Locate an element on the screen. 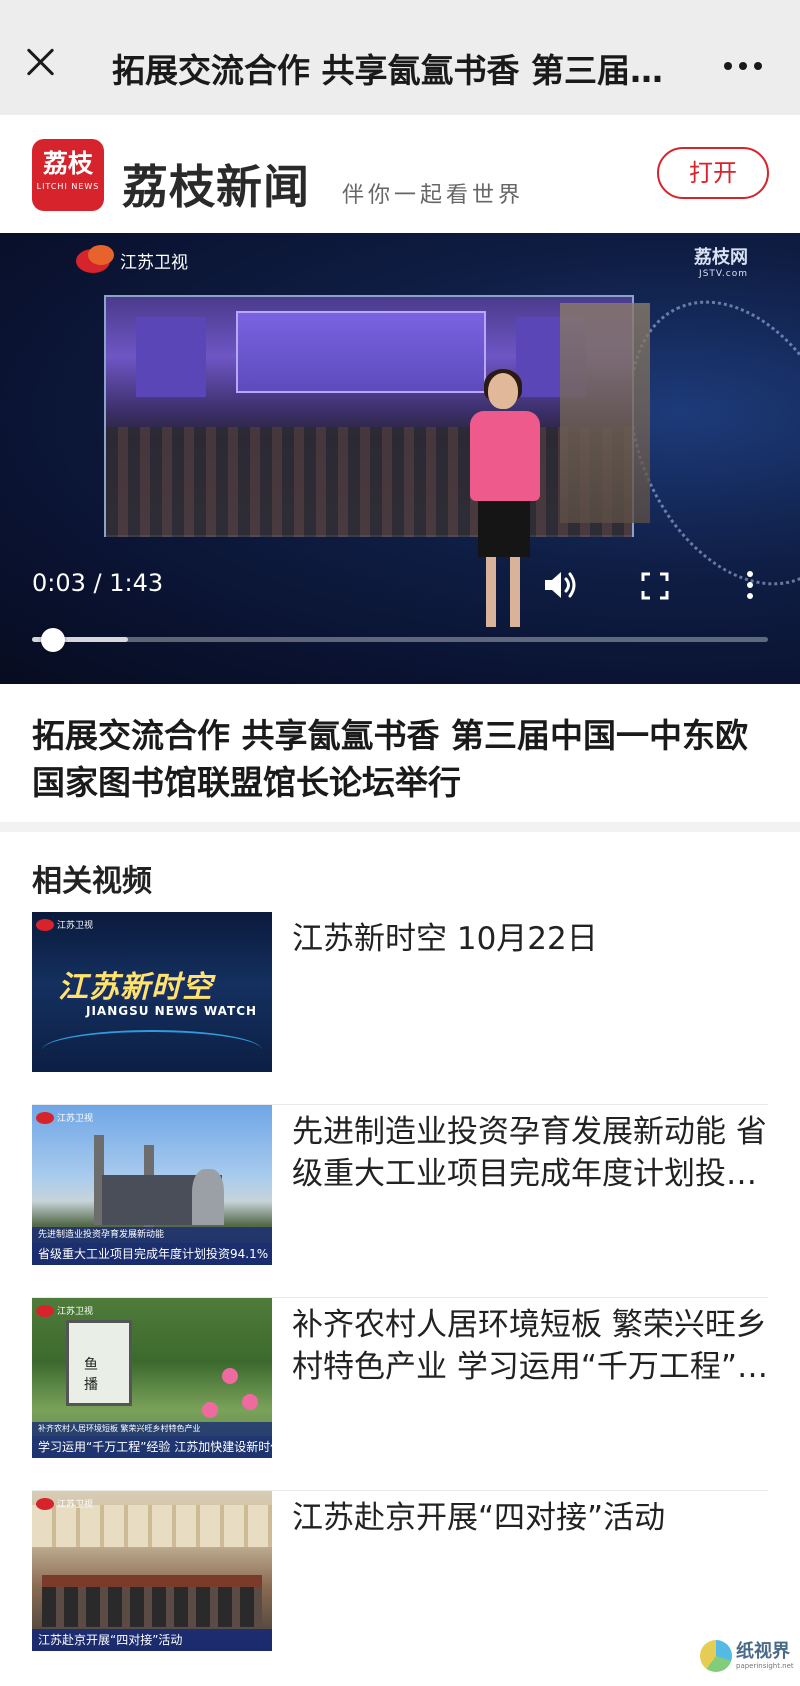 This screenshot has width=800, height=1686. litchi-news-logo: 荔枝 LITCHI NEWS is located at coordinates (68, 175).